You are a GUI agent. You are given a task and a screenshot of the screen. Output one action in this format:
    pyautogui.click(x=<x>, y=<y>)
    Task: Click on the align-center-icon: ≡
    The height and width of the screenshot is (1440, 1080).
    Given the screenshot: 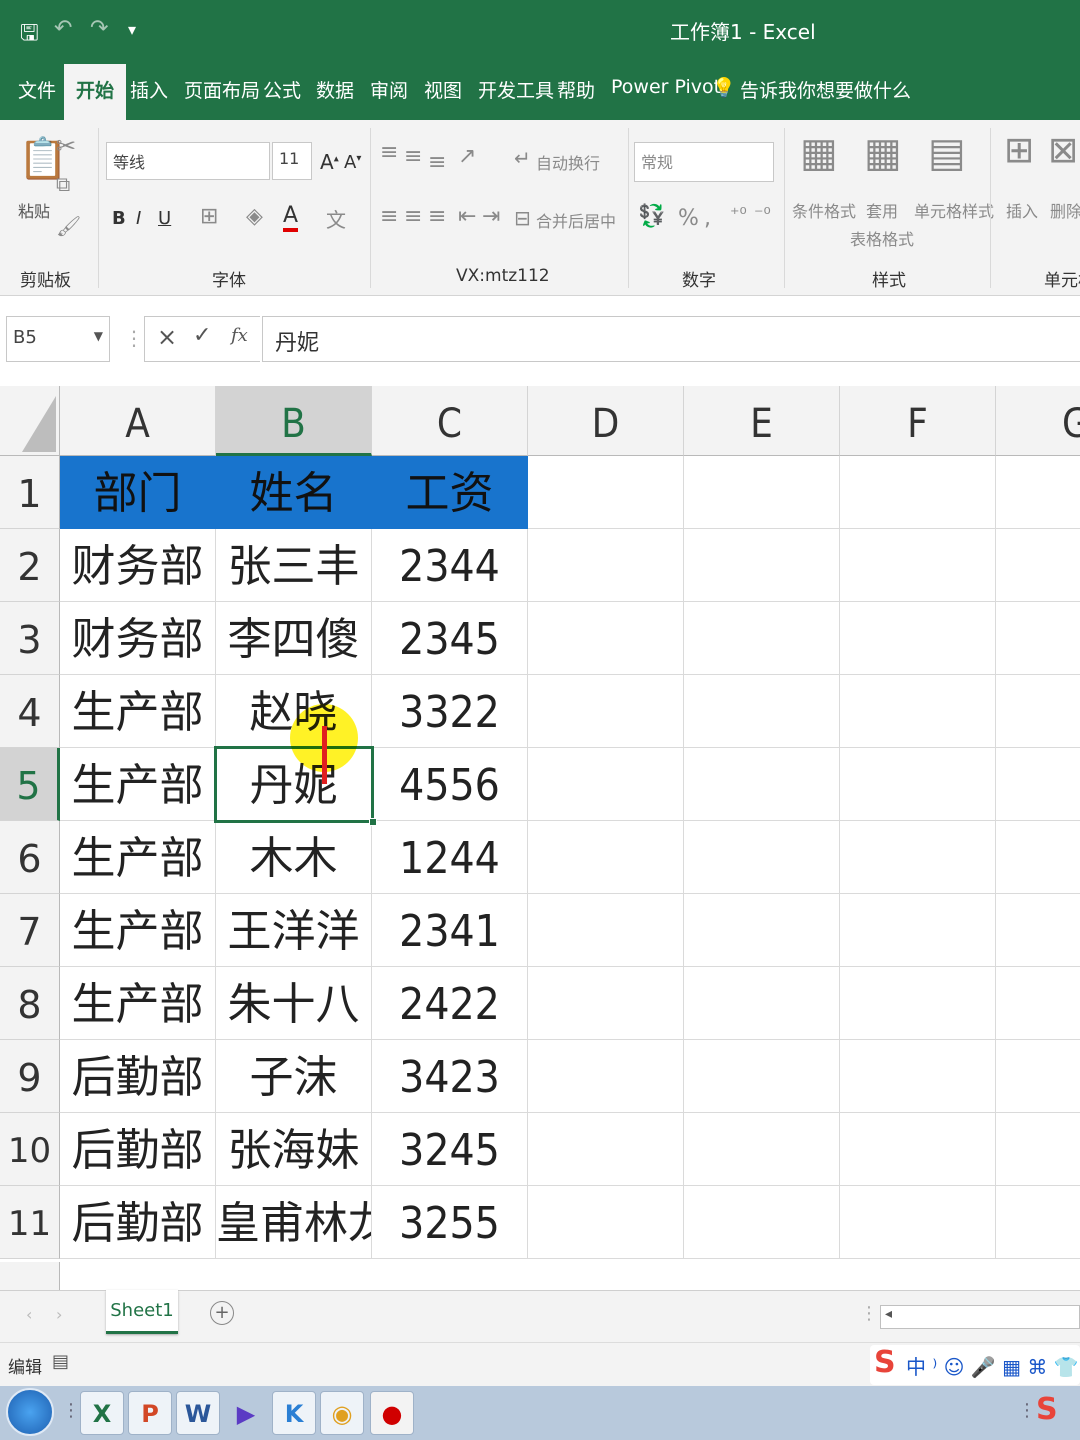 What is the action you would take?
    pyautogui.click(x=413, y=216)
    